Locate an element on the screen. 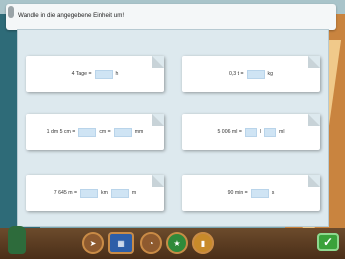 This screenshot has width=345, height=259. grade-icon: ★ is located at coordinates (177, 243).